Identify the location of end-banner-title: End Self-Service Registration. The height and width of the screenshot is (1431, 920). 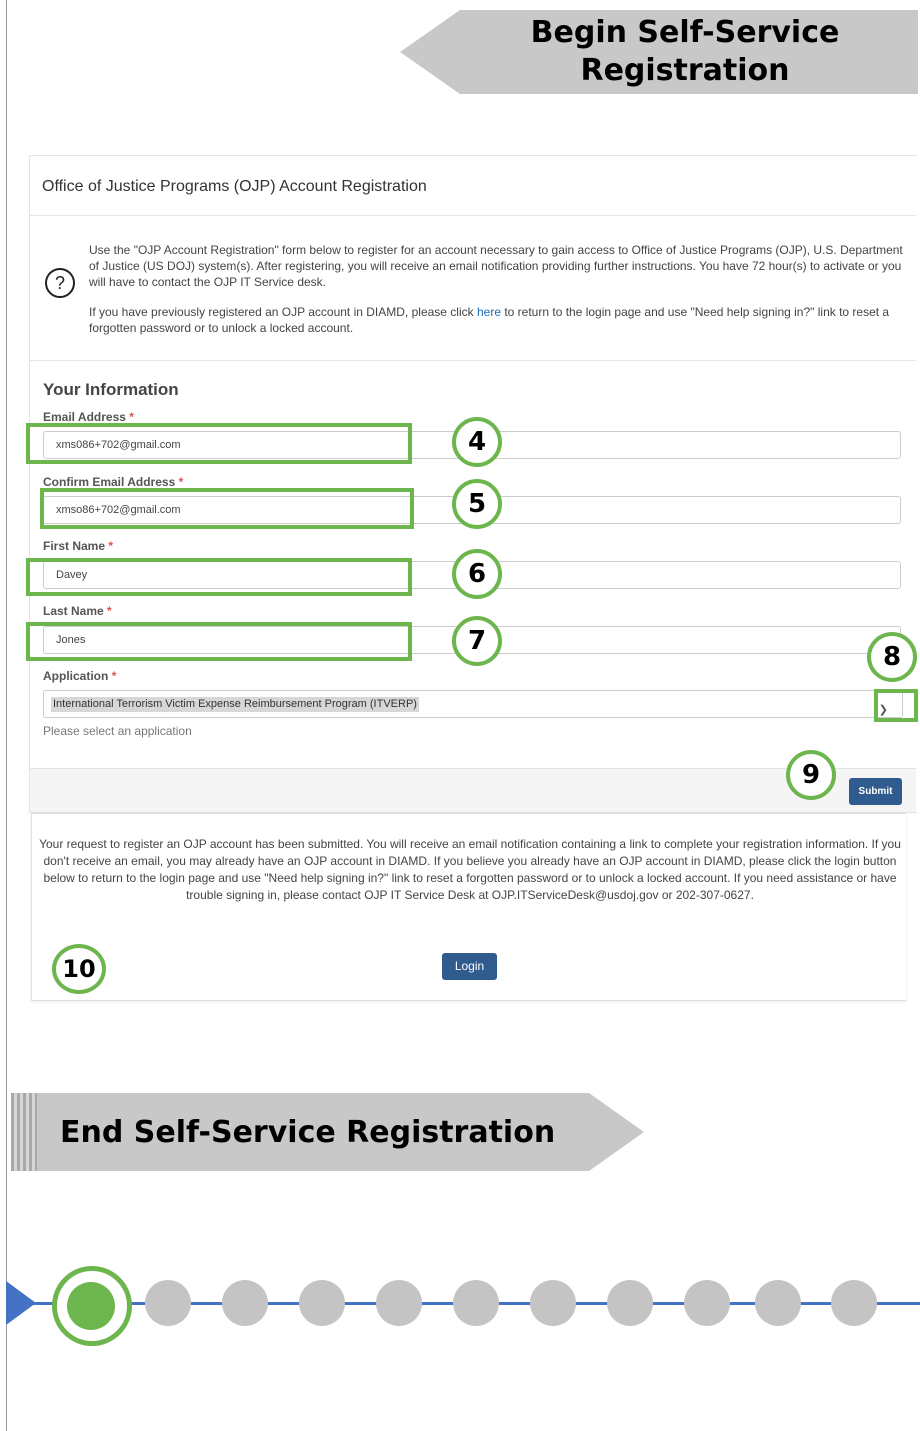
(308, 1132).